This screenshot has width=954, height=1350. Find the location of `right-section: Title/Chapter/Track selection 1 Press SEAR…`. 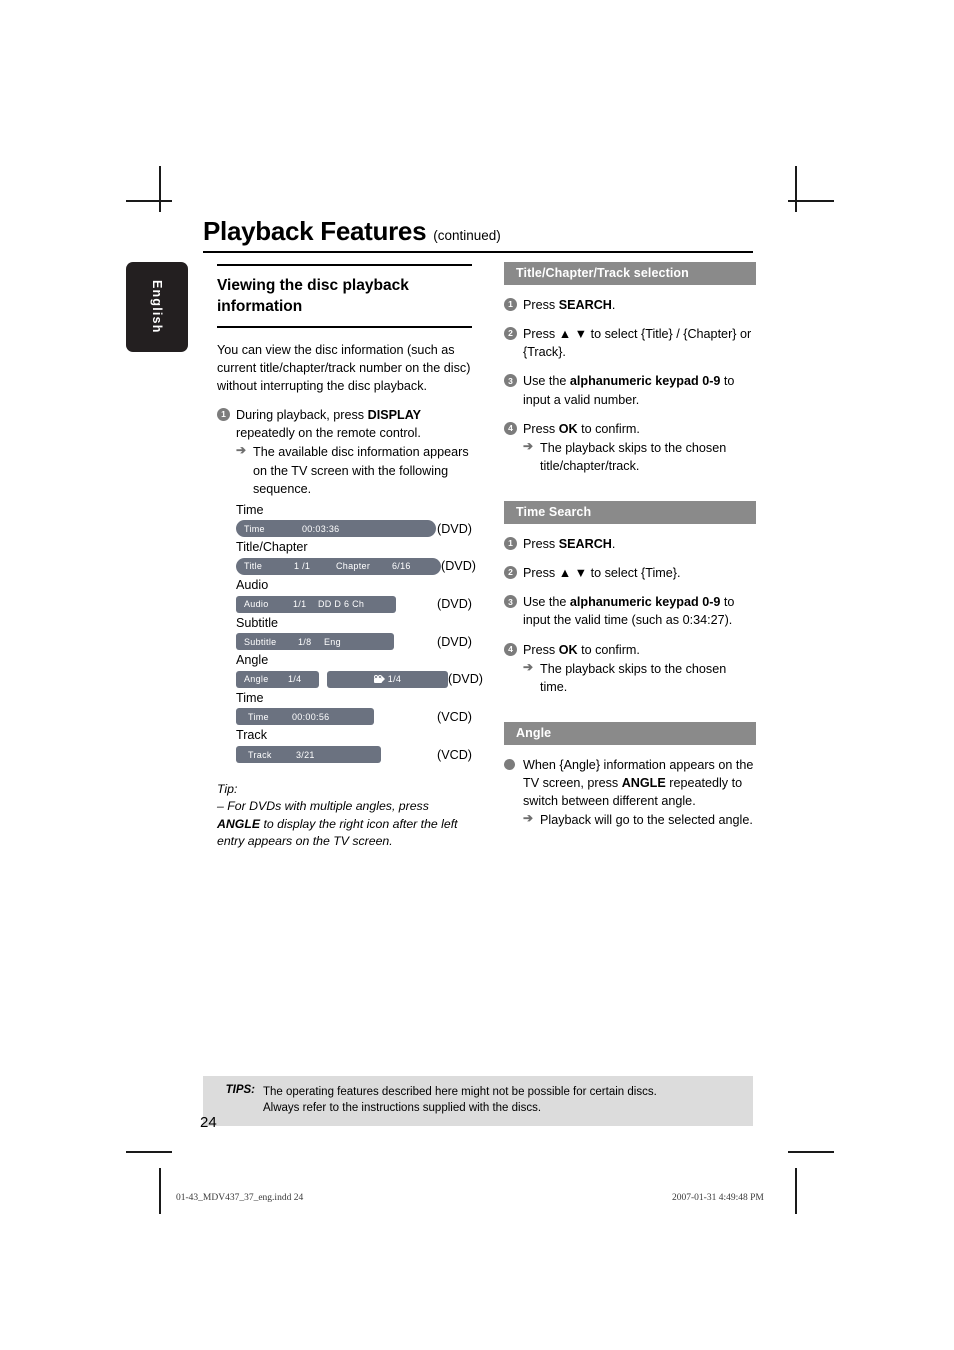

right-section: Title/Chapter/Track selection 1 Press SEAR… is located at coordinates (630, 368).